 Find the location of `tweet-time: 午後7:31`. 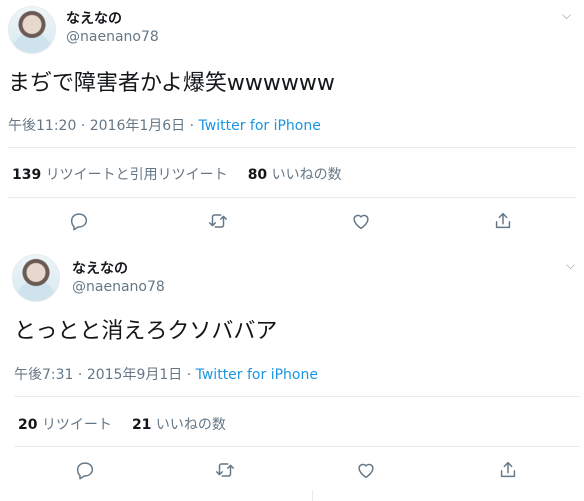

tweet-time: 午後7:31 is located at coordinates (43, 375).